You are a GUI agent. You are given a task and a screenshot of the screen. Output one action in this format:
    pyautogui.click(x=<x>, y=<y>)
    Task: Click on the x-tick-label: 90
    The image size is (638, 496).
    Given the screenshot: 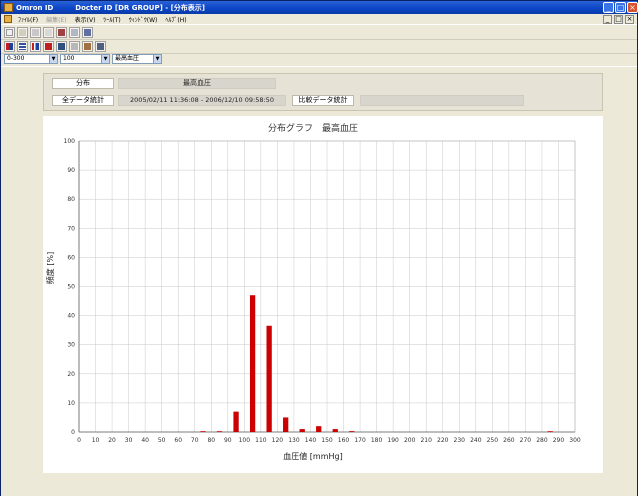 What is the action you would take?
    pyautogui.click(x=228, y=440)
    